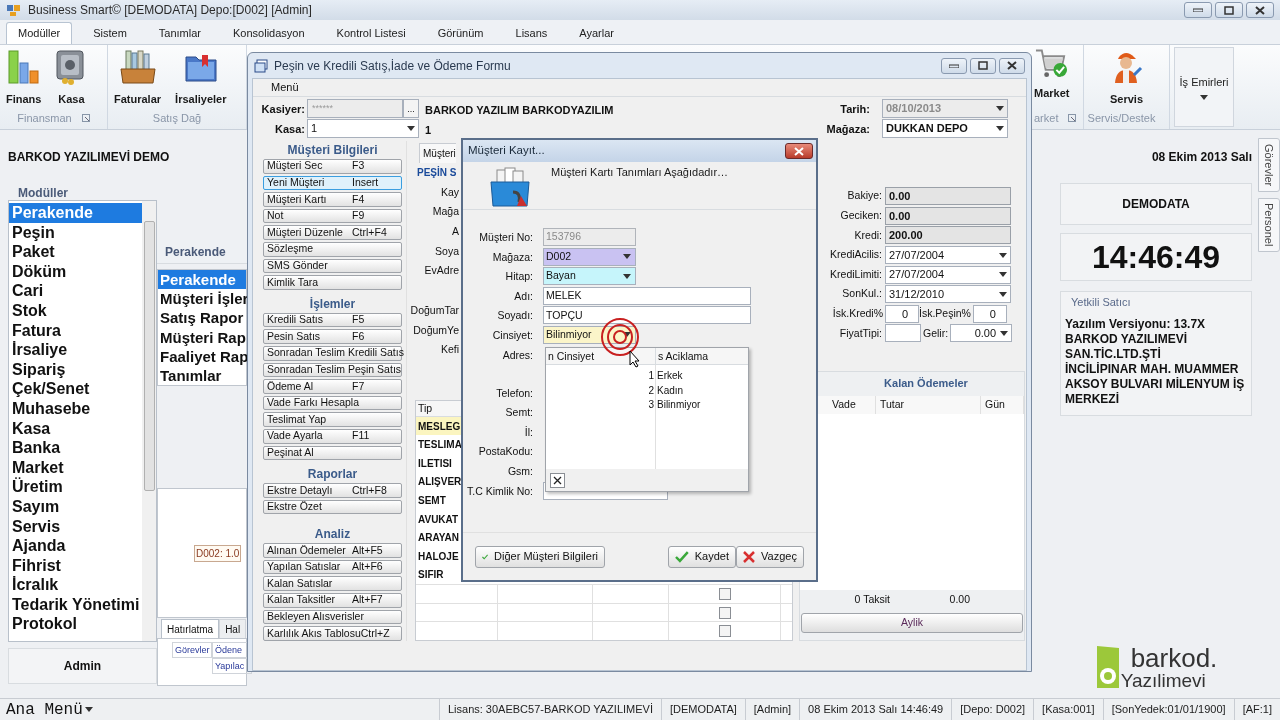  What do you see at coordinates (75, 408) in the screenshot?
I see `module-item: Muhasebe` at bounding box center [75, 408].